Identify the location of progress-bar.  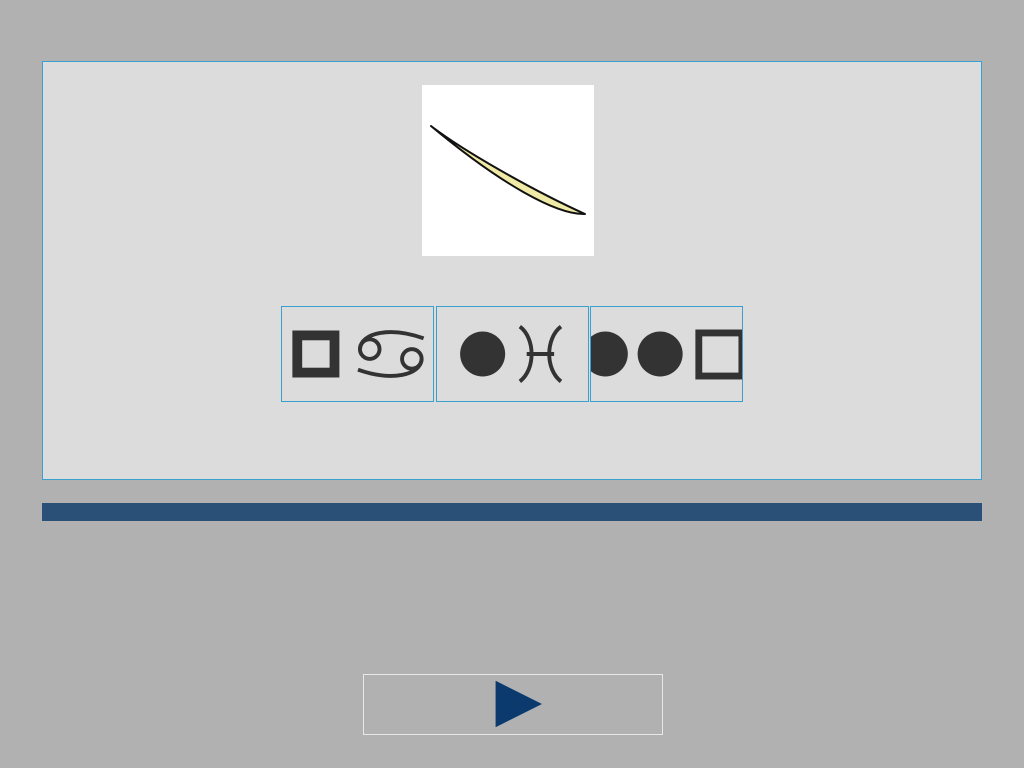
(512, 512).